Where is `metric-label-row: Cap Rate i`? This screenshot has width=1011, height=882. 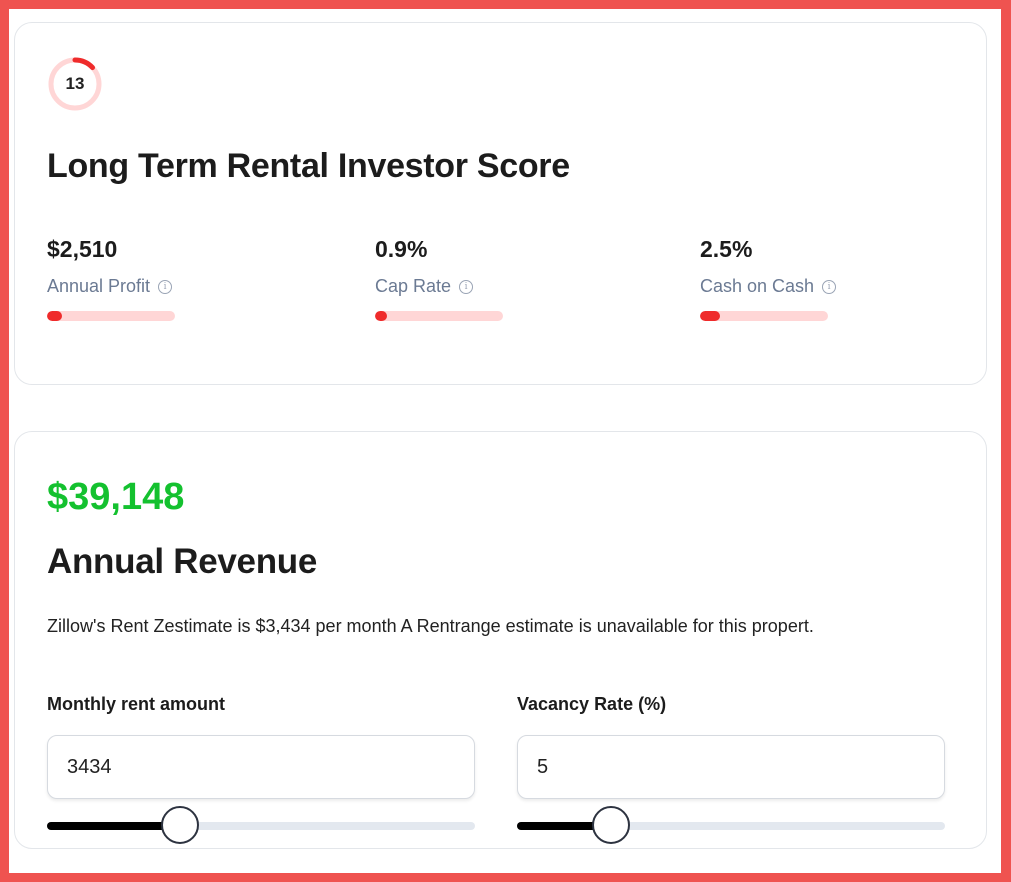
metric-label-row: Cap Rate i is located at coordinates (475, 286).